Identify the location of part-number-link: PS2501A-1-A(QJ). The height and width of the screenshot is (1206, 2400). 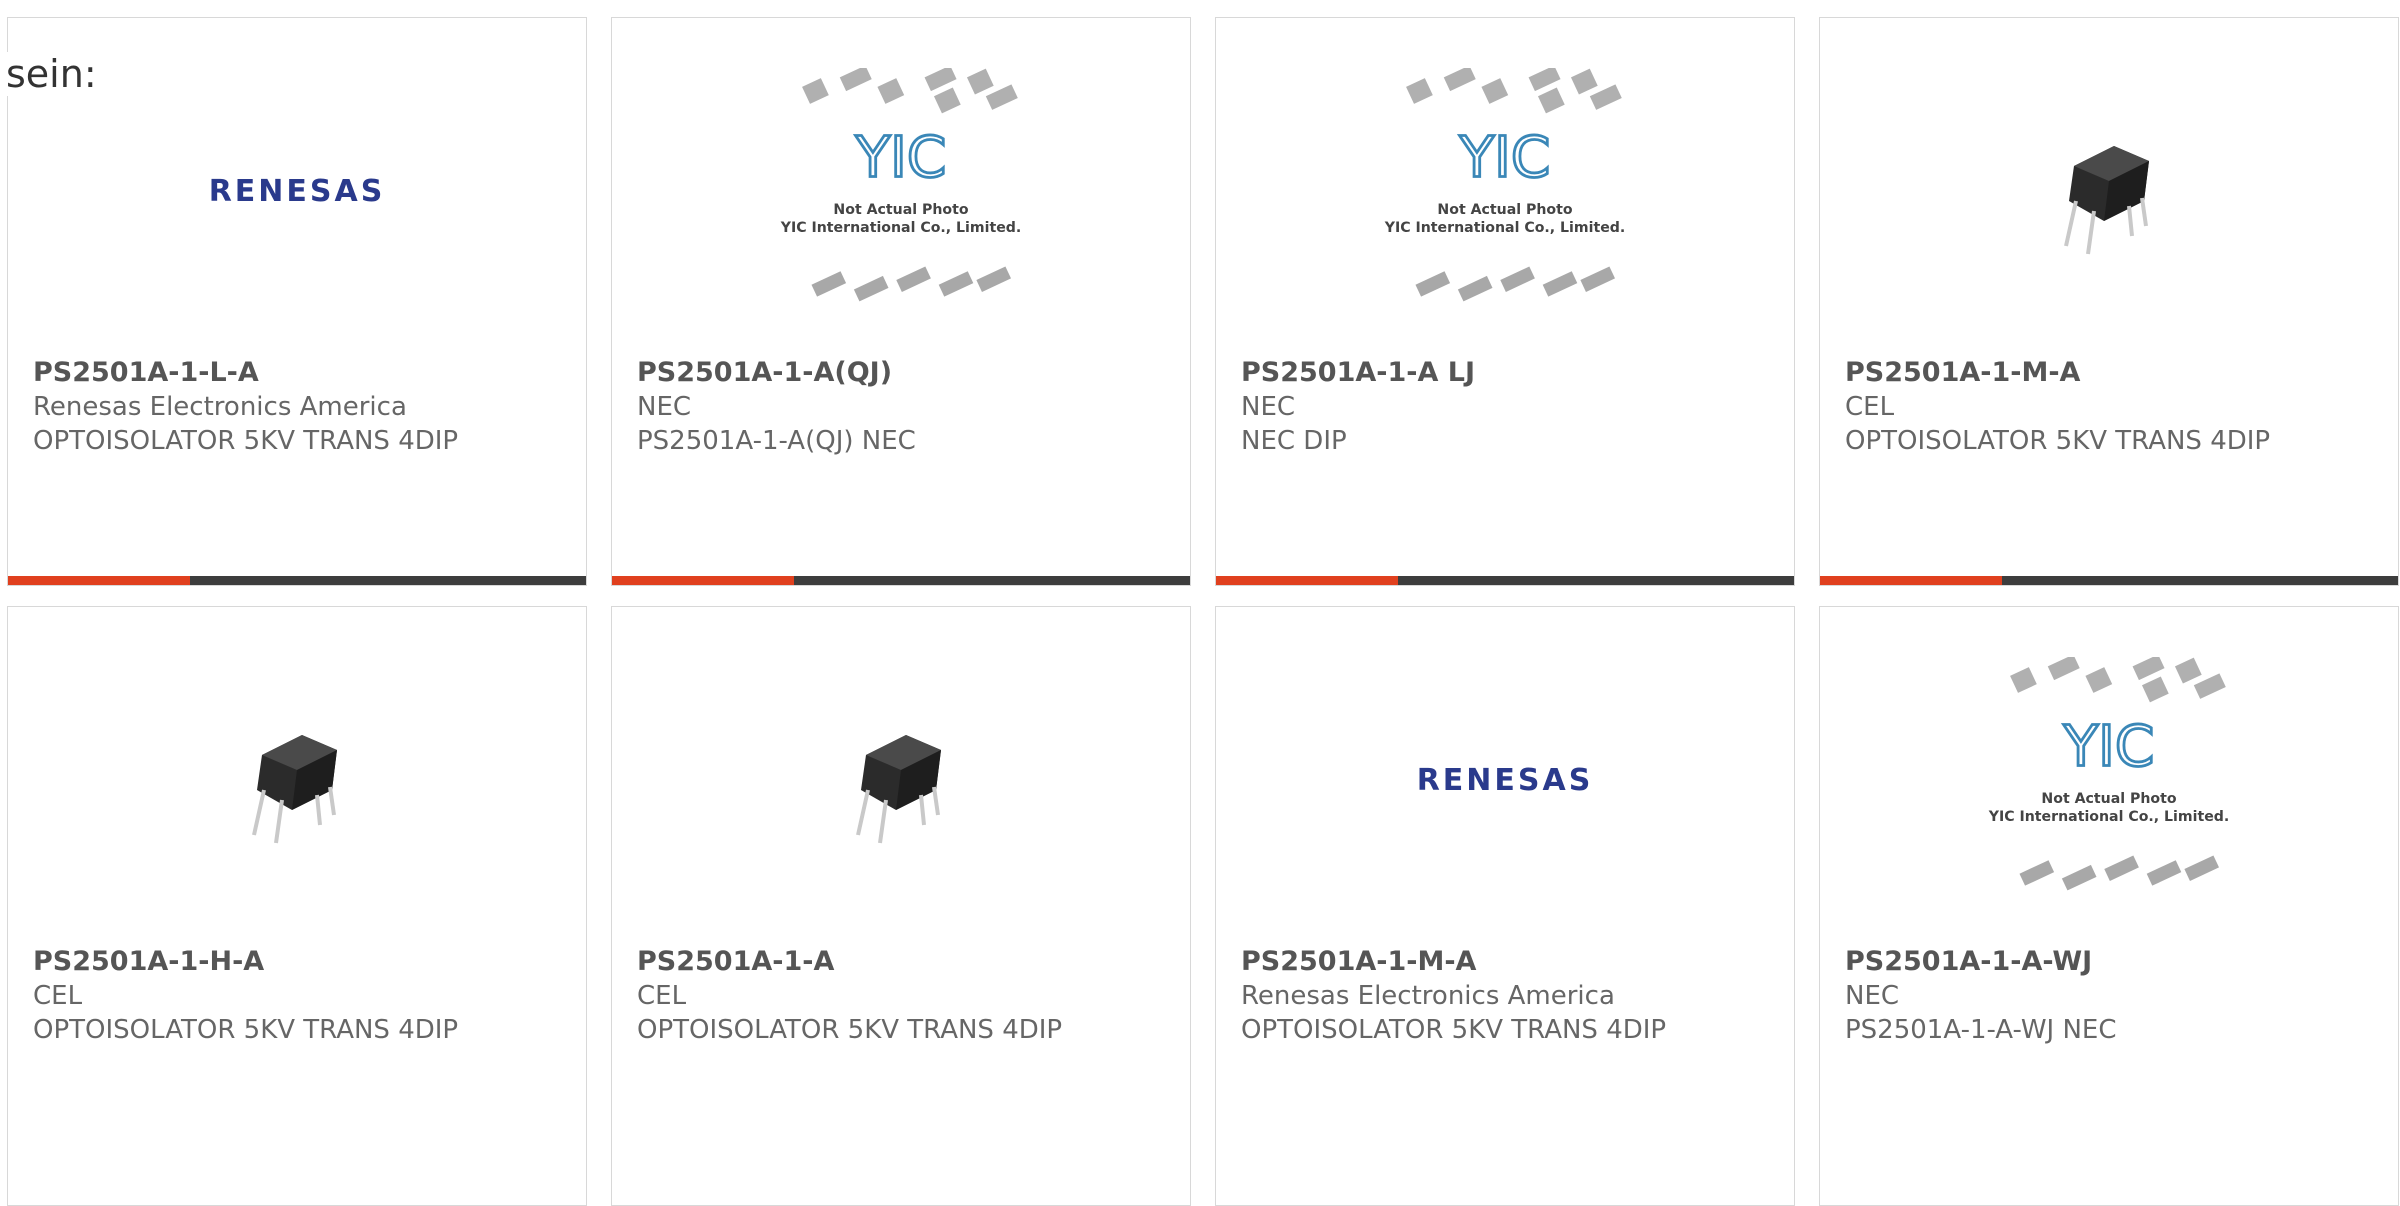
(908, 373).